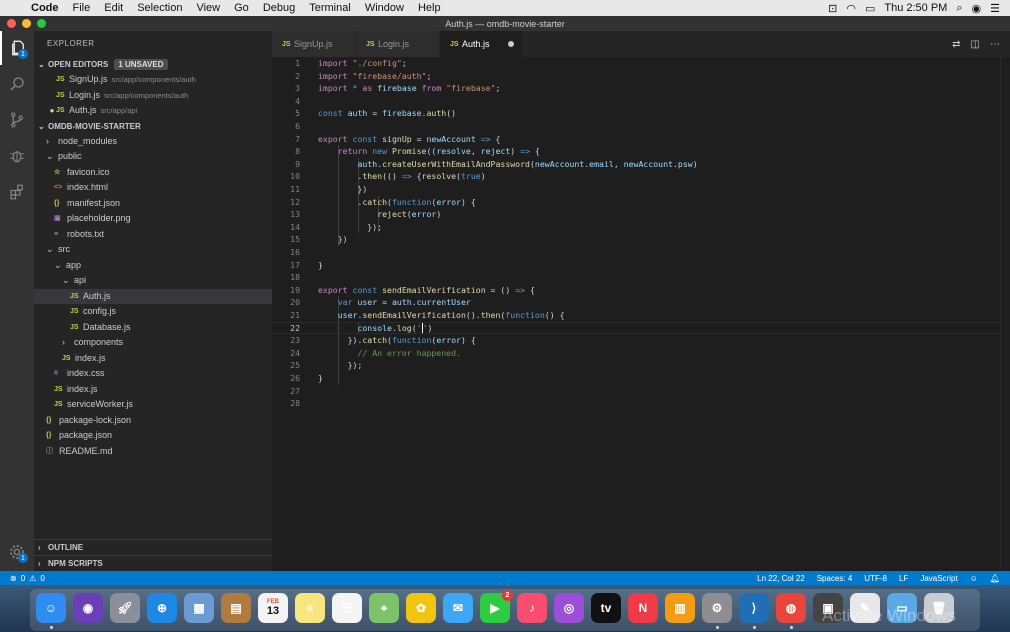 This screenshot has height=632, width=1010. Describe the element at coordinates (959, 8) in the screenshot. I see `spotlight-search-icon: ⌕` at that location.